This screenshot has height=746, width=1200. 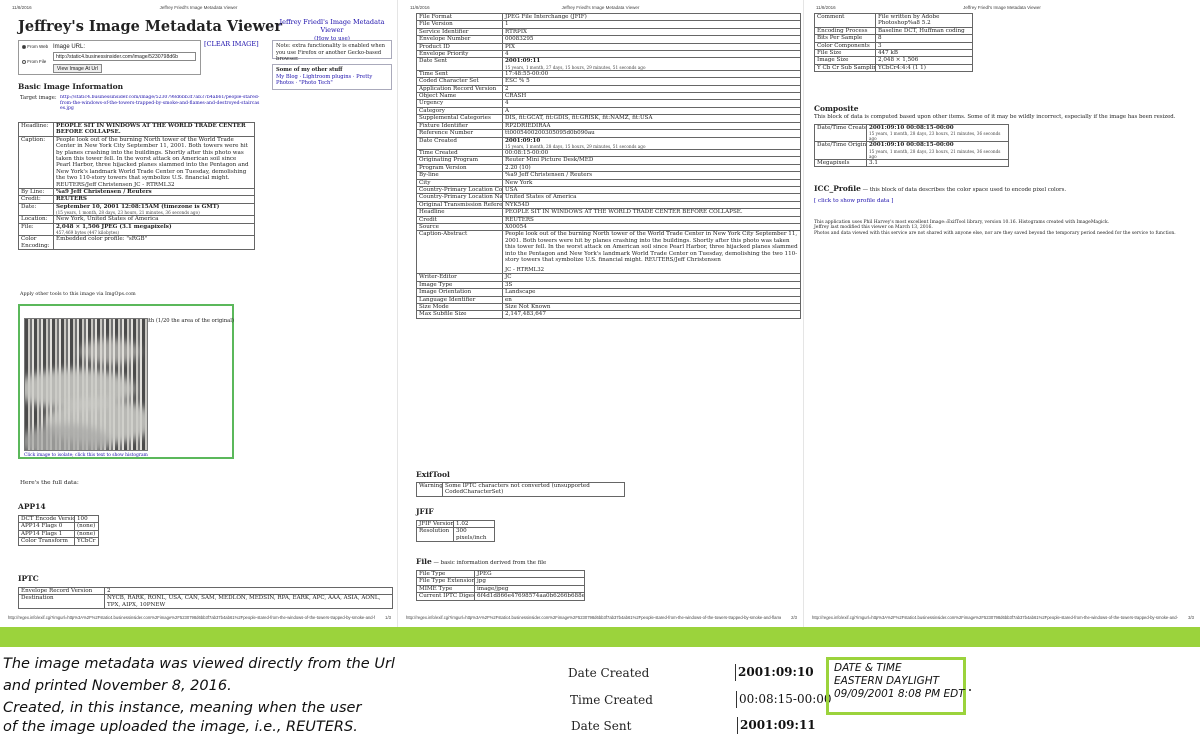 I want to click on row-value-text: RP2DRIEDIRAA, so click(x=528, y=125).